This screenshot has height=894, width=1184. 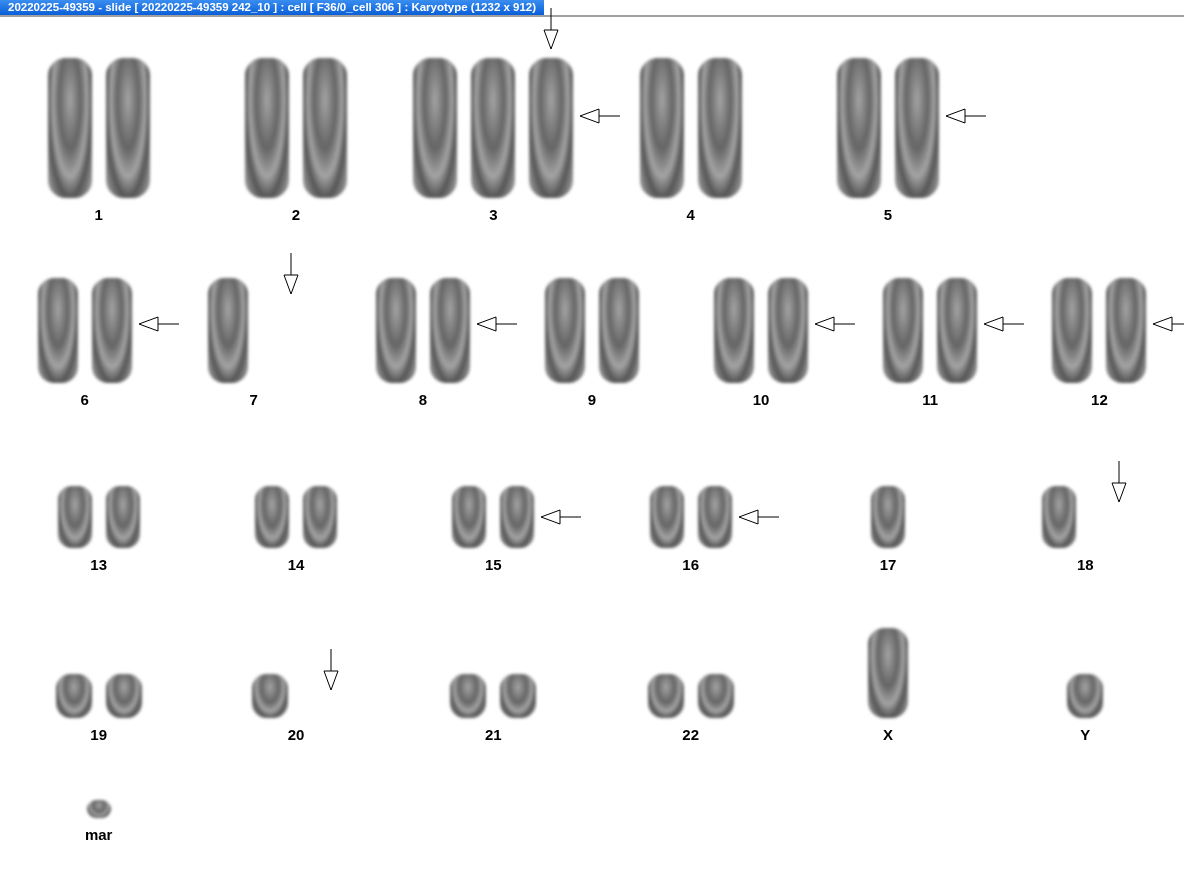 What do you see at coordinates (1085, 734) in the screenshot?
I see `chromosome-label: Y` at bounding box center [1085, 734].